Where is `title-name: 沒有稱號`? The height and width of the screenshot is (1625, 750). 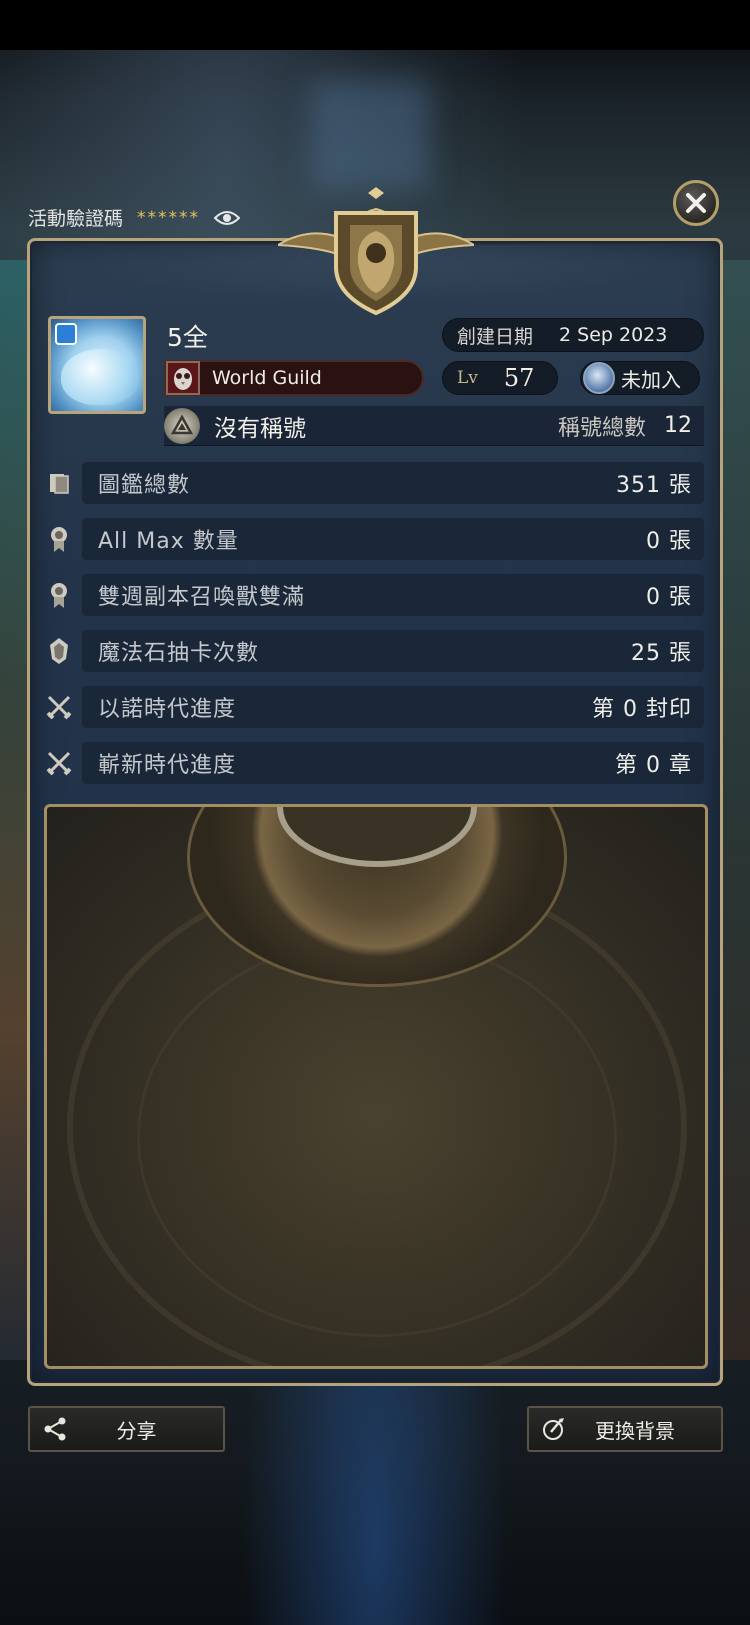
title-name: 沒有稱號 is located at coordinates (260, 428).